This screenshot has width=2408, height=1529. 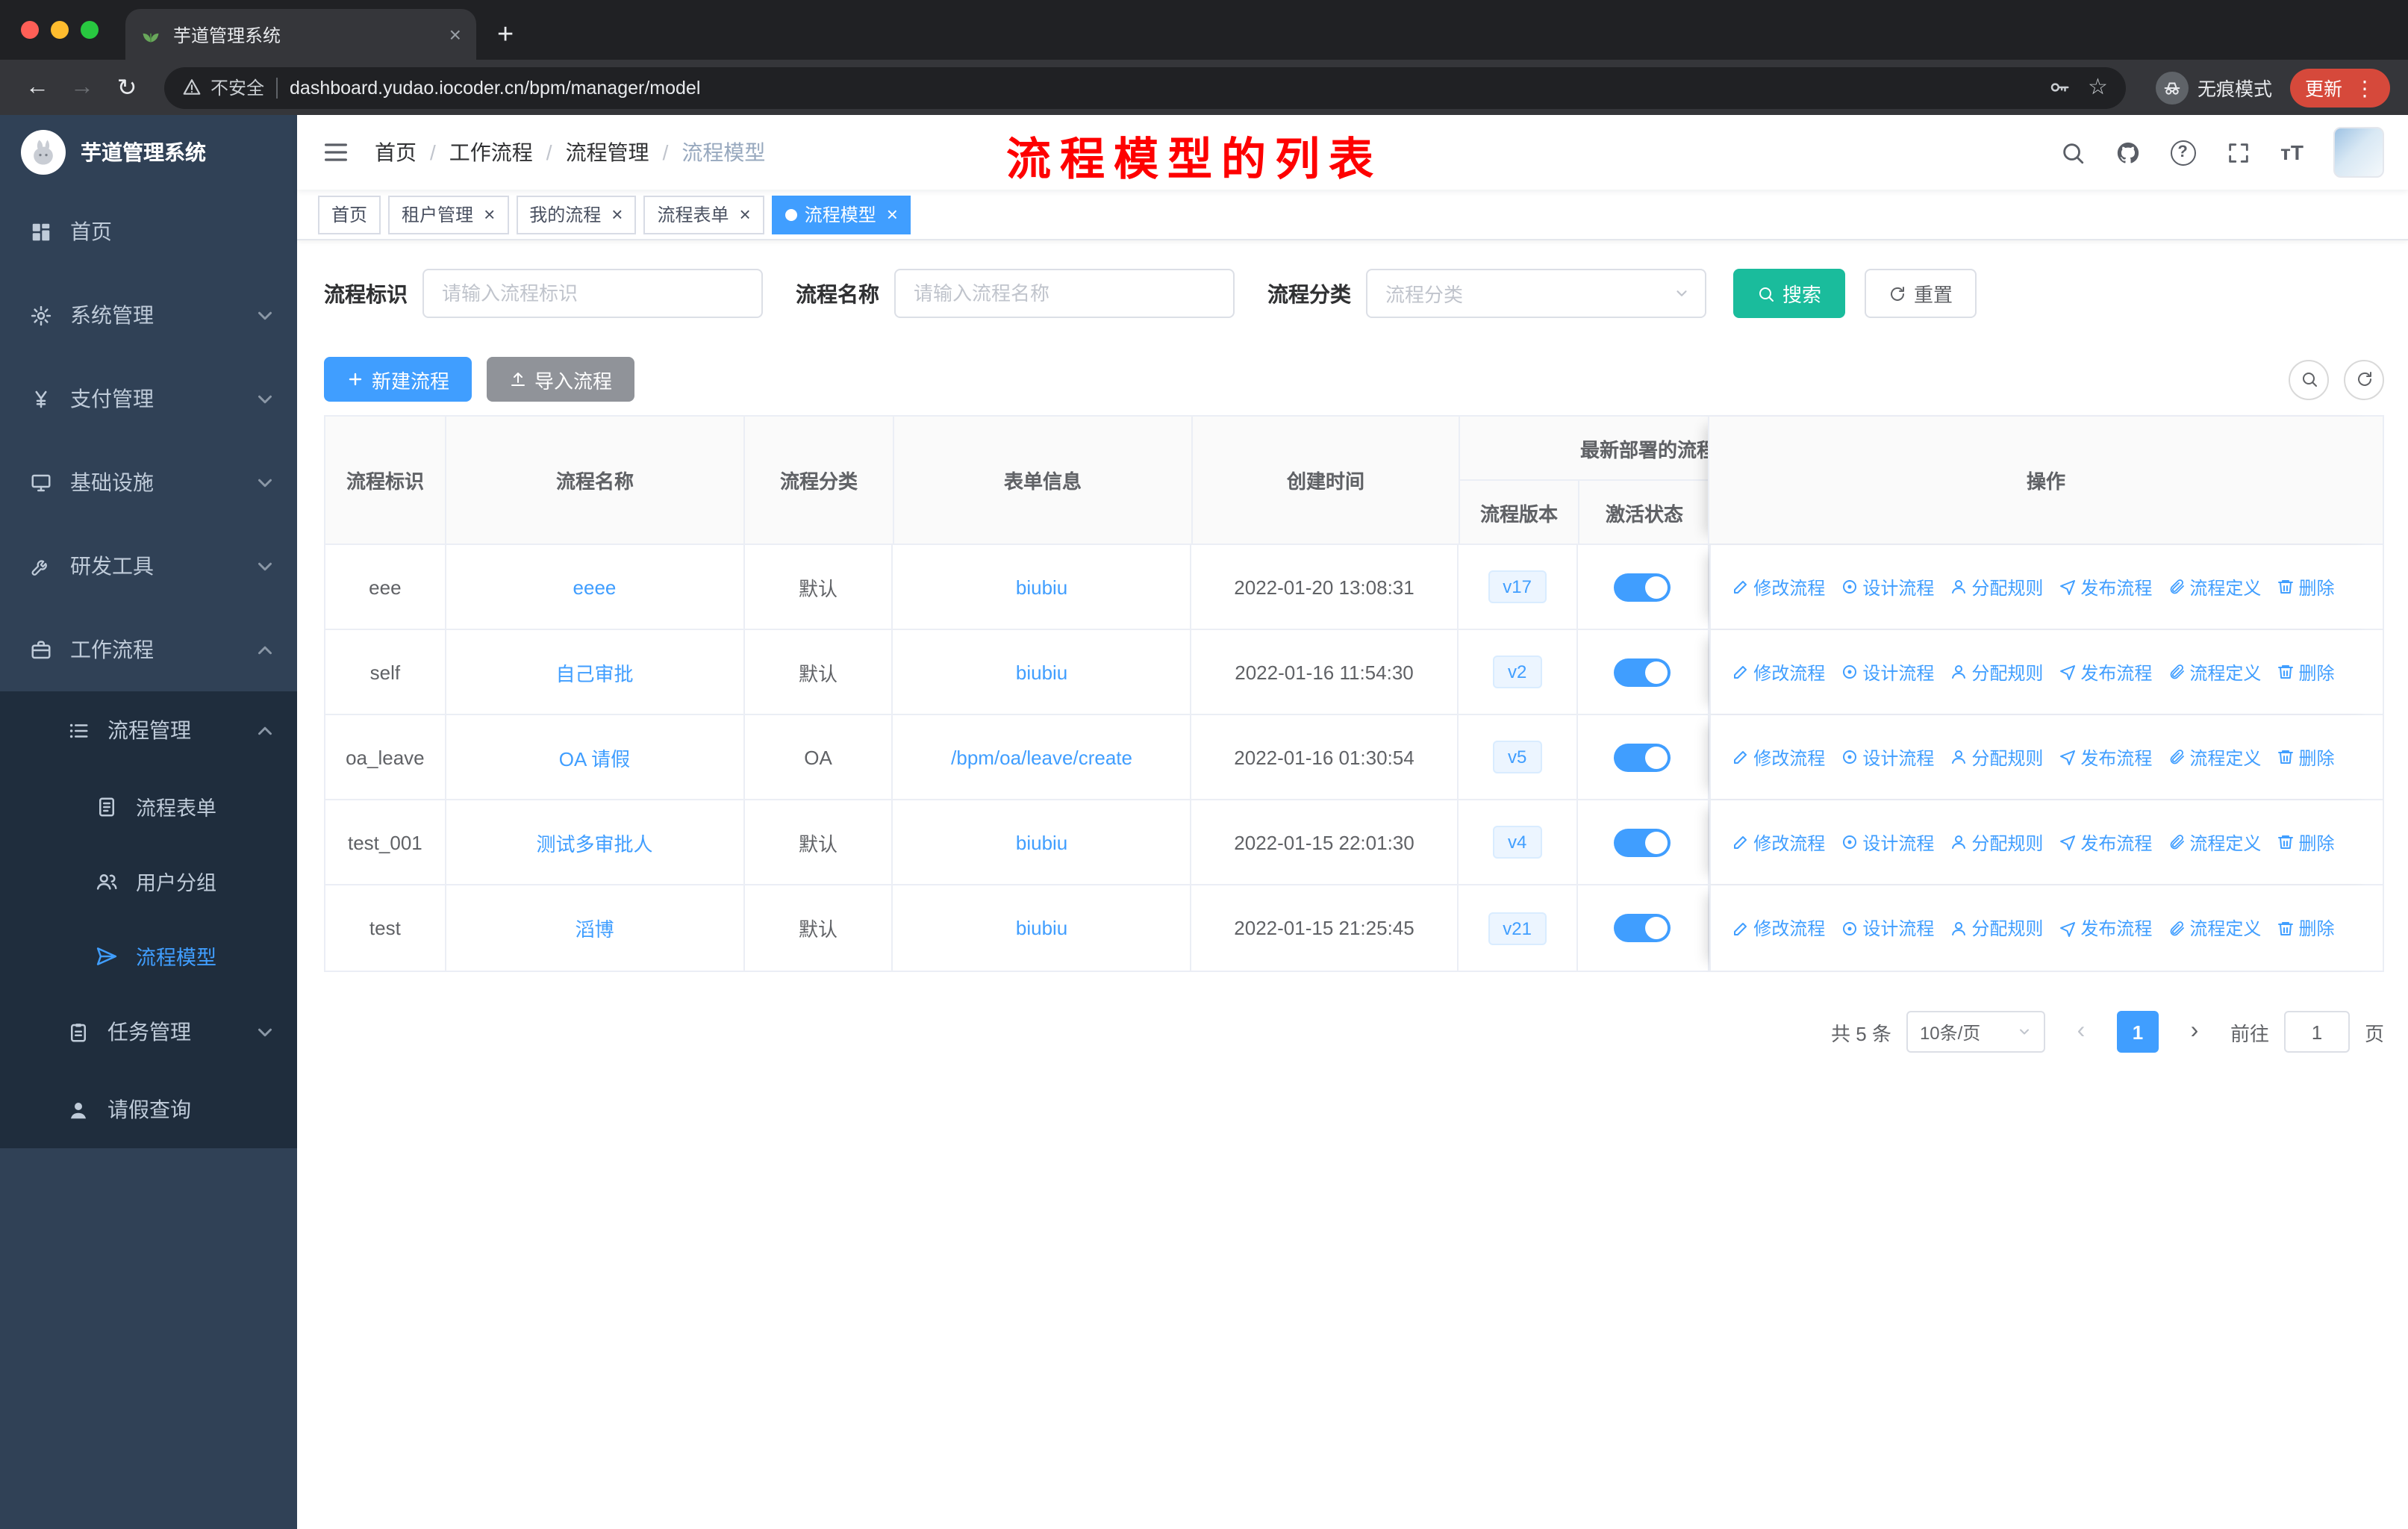 What do you see at coordinates (1517, 757) in the screenshot?
I see `version-tag: v5` at bounding box center [1517, 757].